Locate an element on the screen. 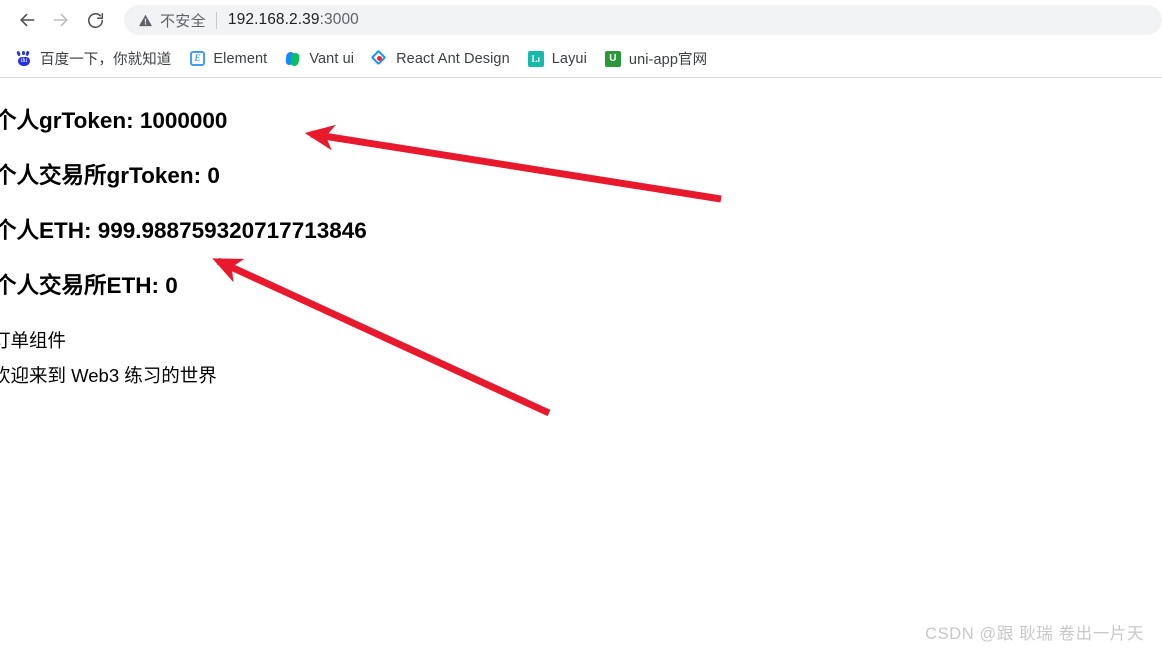 The image size is (1162, 656). uniapp-favicon-glyph: U is located at coordinates (612, 58).